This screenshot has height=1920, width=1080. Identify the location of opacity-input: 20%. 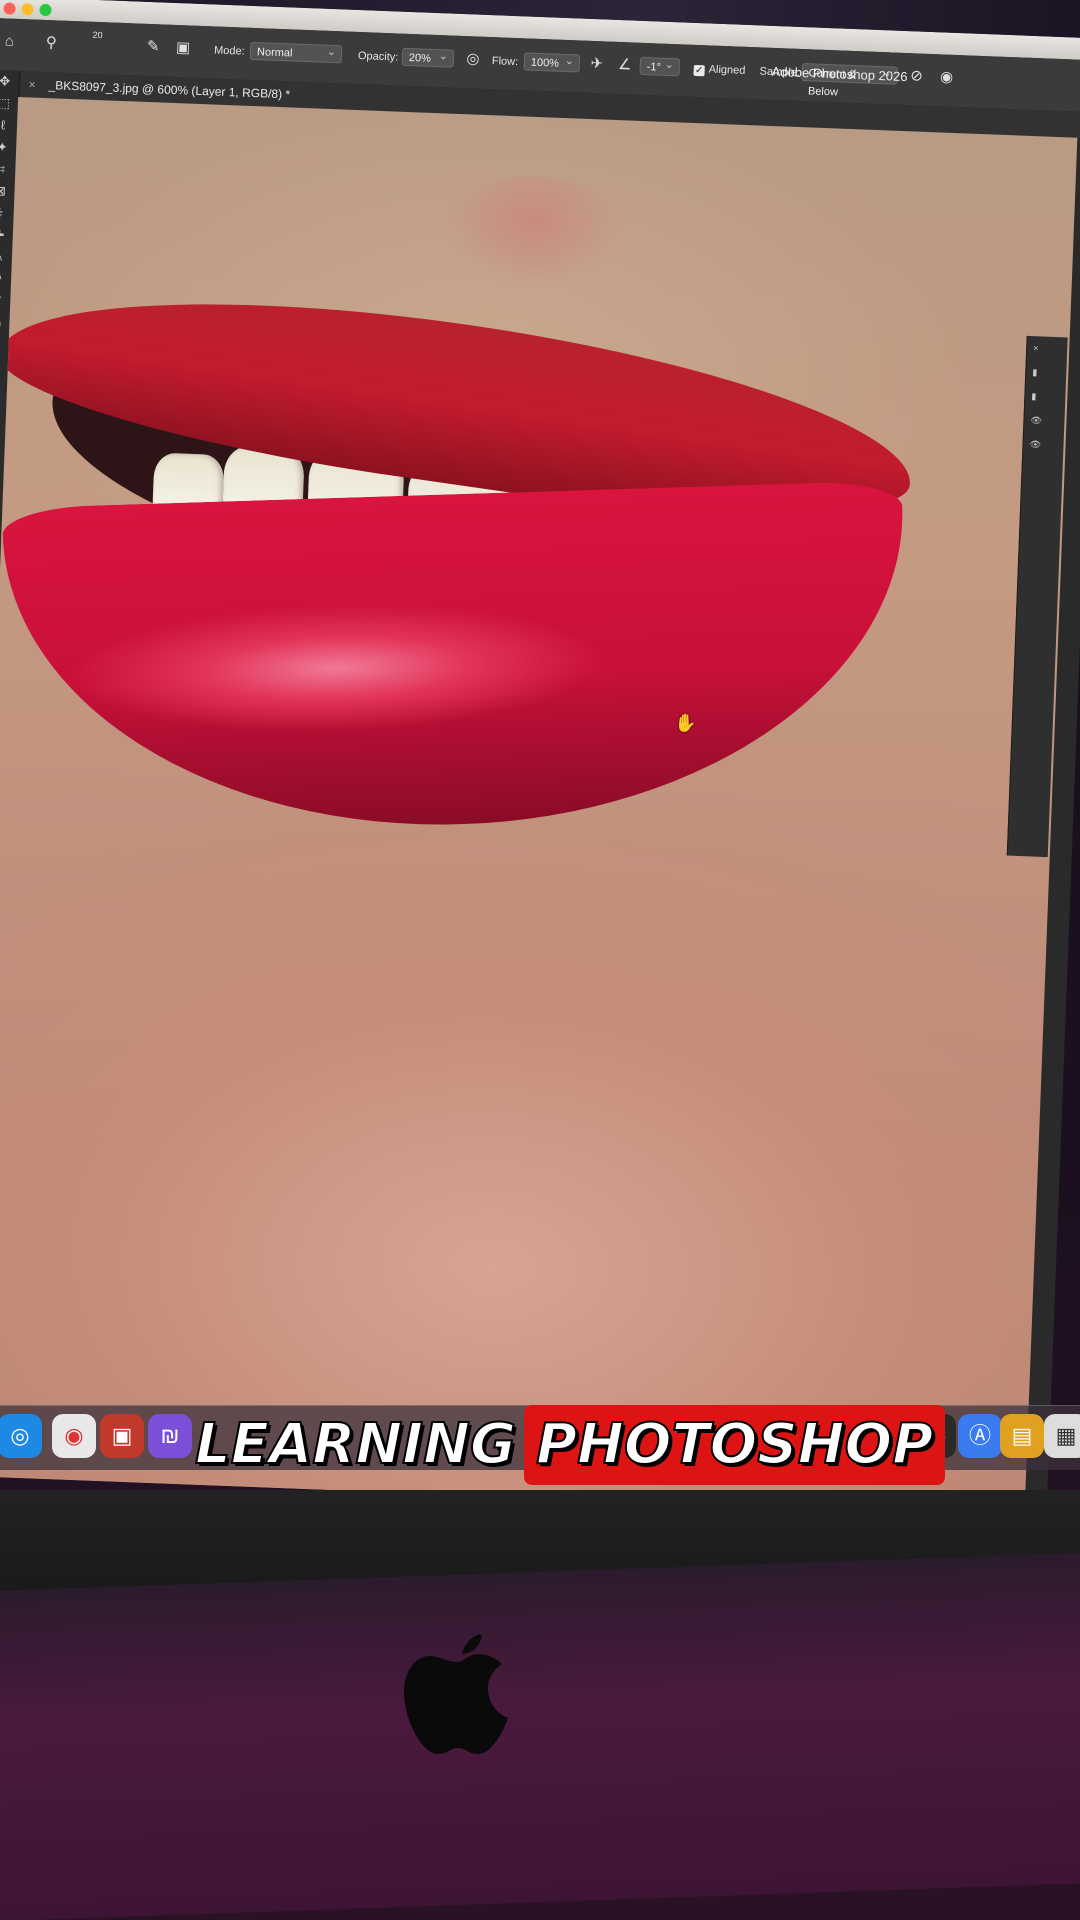
(428, 57).